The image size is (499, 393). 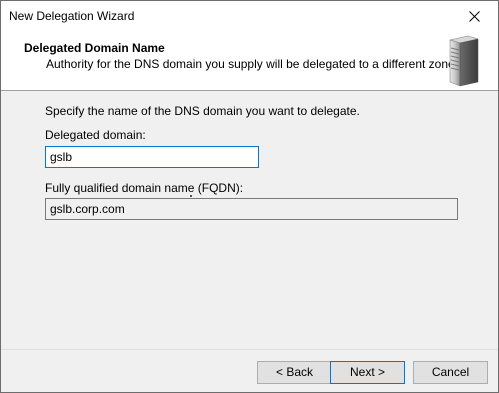 I want to click on close-icon, so click(x=474, y=16).